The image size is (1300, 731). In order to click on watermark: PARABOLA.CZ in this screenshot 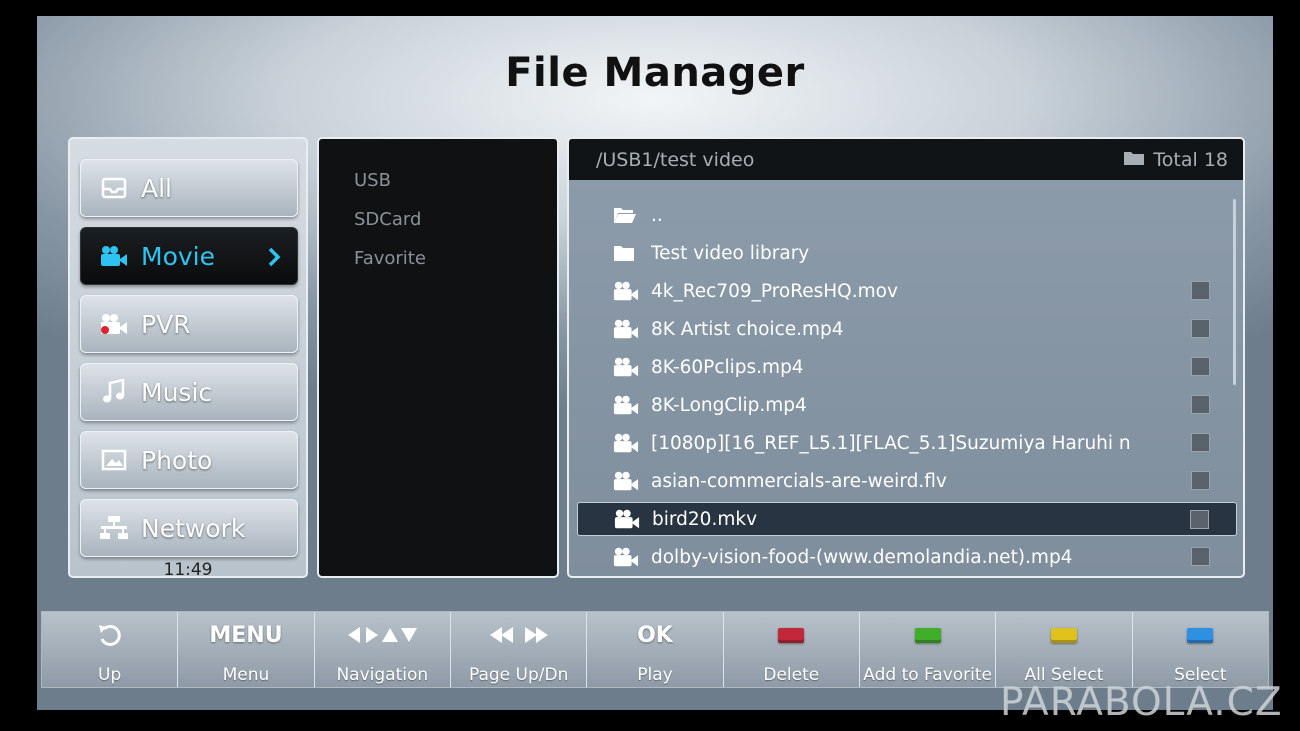, I will do `click(1141, 702)`.